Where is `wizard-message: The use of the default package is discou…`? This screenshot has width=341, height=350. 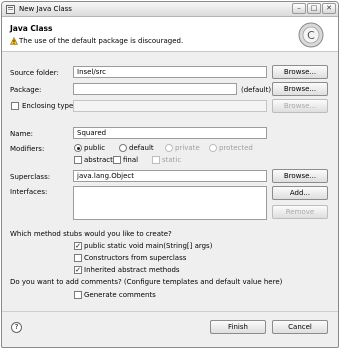 wizard-message: The use of the default package is discou… is located at coordinates (101, 41).